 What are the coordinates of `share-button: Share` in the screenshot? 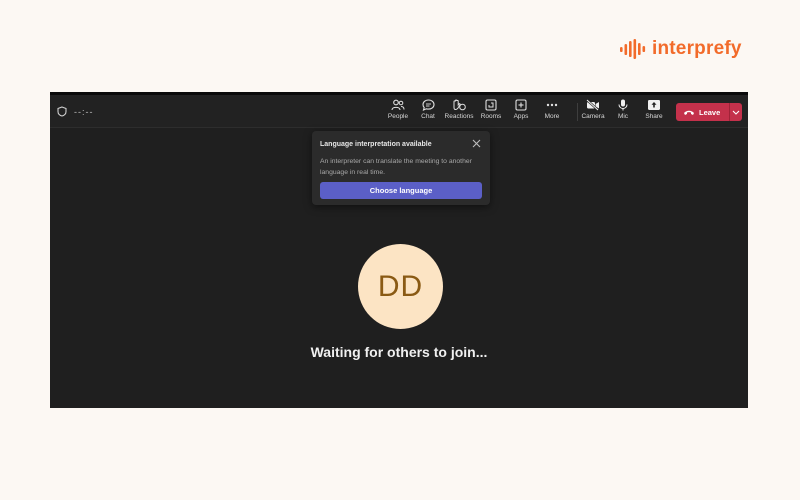 It's located at (654, 112).